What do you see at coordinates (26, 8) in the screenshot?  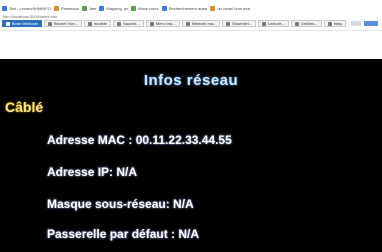 I see `bookmark-0: Slot - Lecteur/IHMINFO` at bounding box center [26, 8].